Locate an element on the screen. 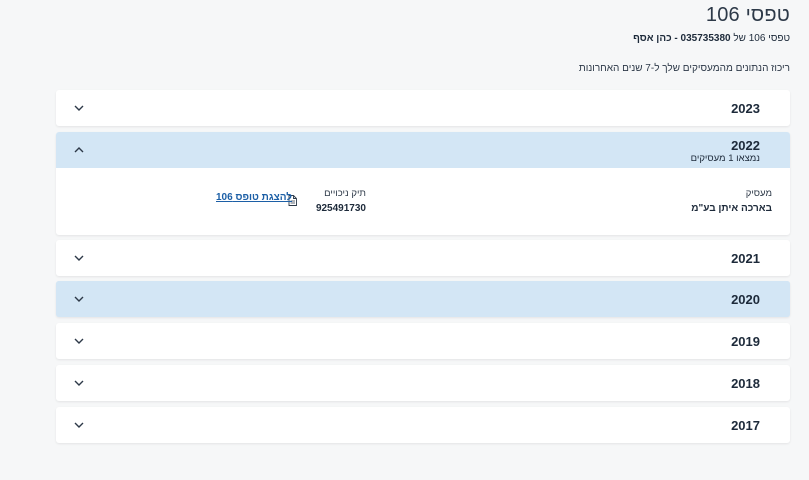 The image size is (809, 480). year-accordion-2020: 2020 is located at coordinates (423, 299).